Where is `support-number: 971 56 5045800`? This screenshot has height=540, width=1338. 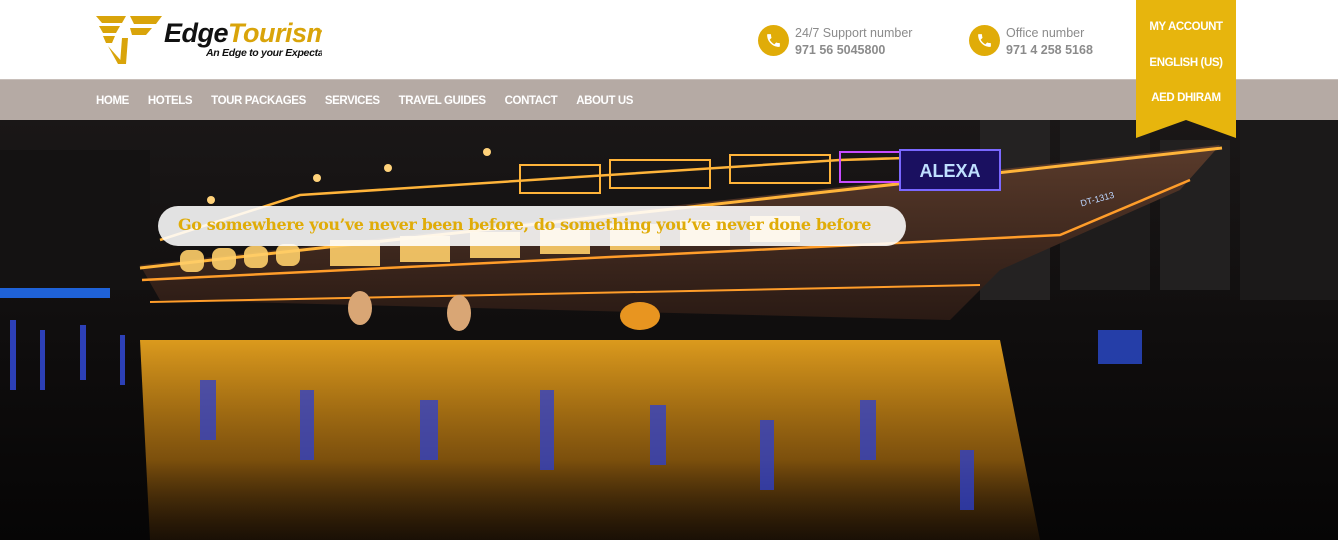
support-number: 971 56 5045800 is located at coordinates (840, 50).